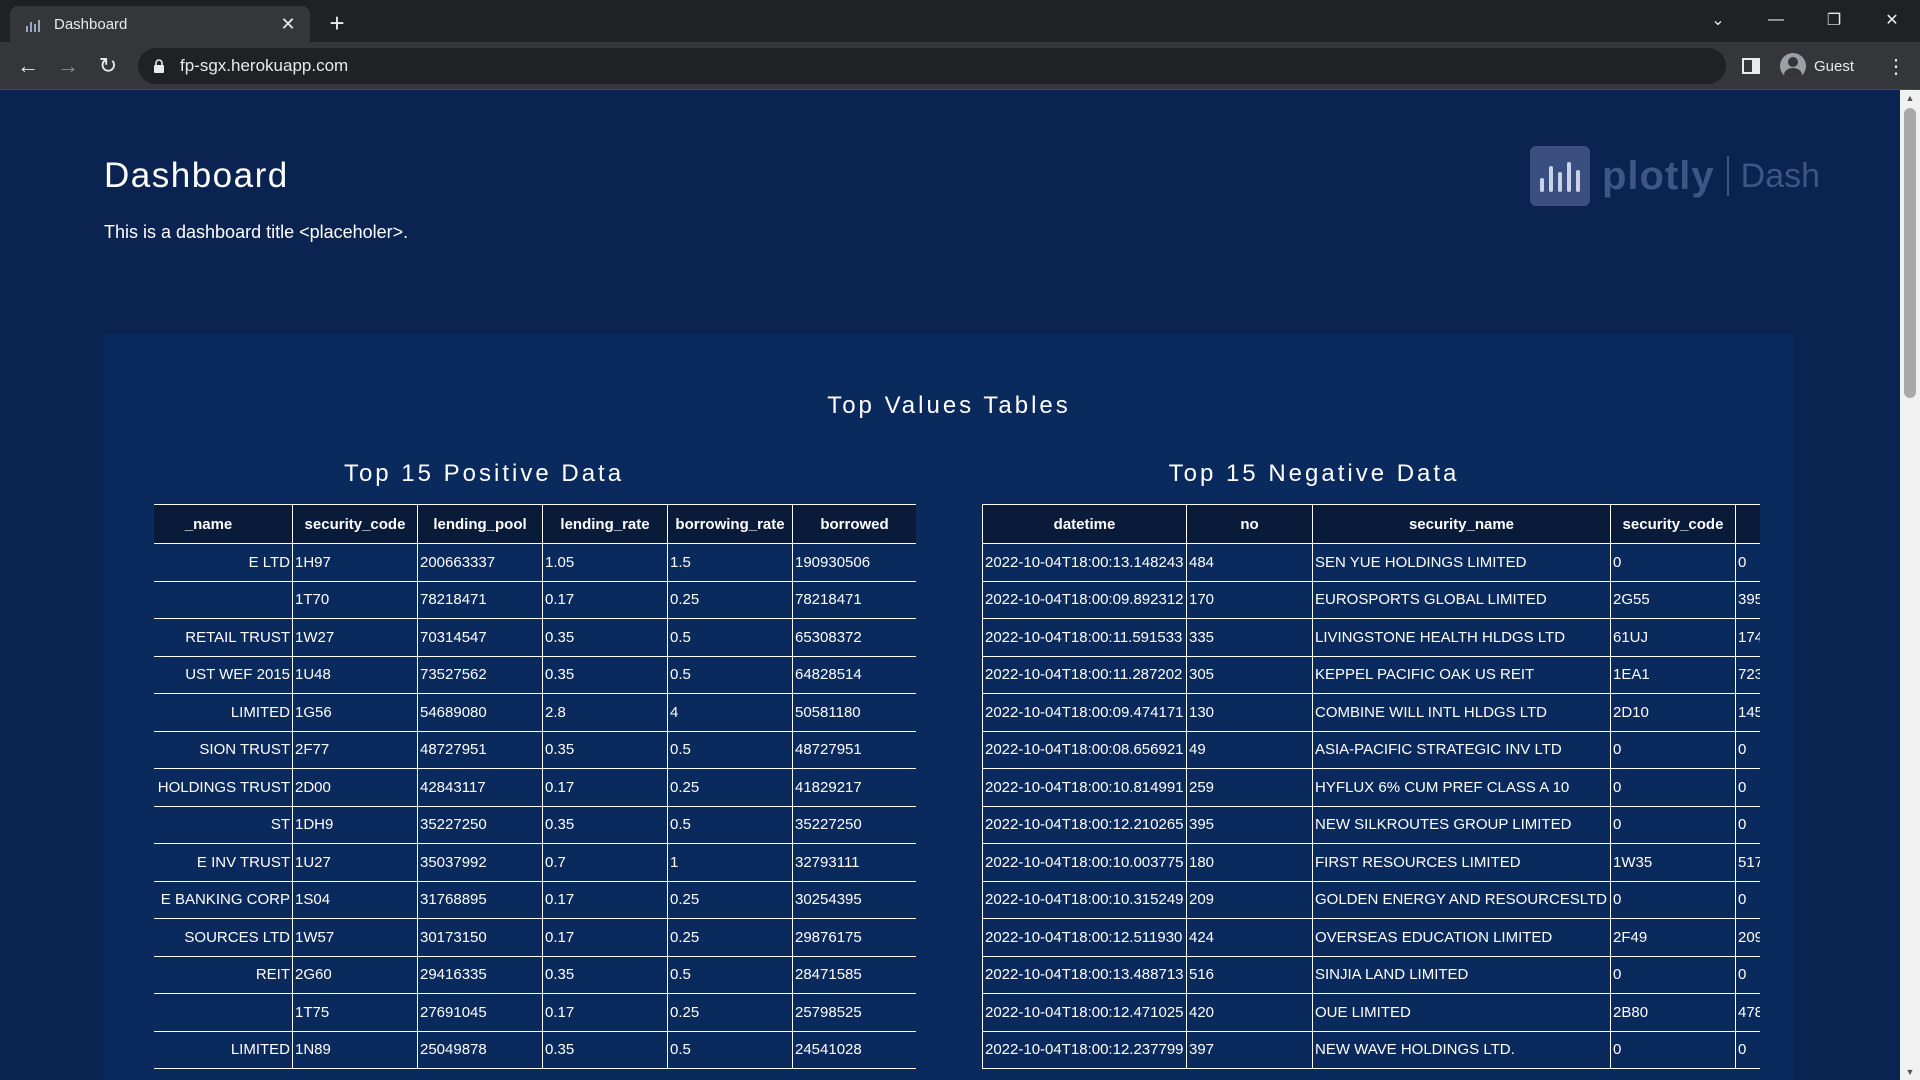 The image size is (1920, 1080). What do you see at coordinates (854, 674) in the screenshot?
I see `table-cell: 64828514` at bounding box center [854, 674].